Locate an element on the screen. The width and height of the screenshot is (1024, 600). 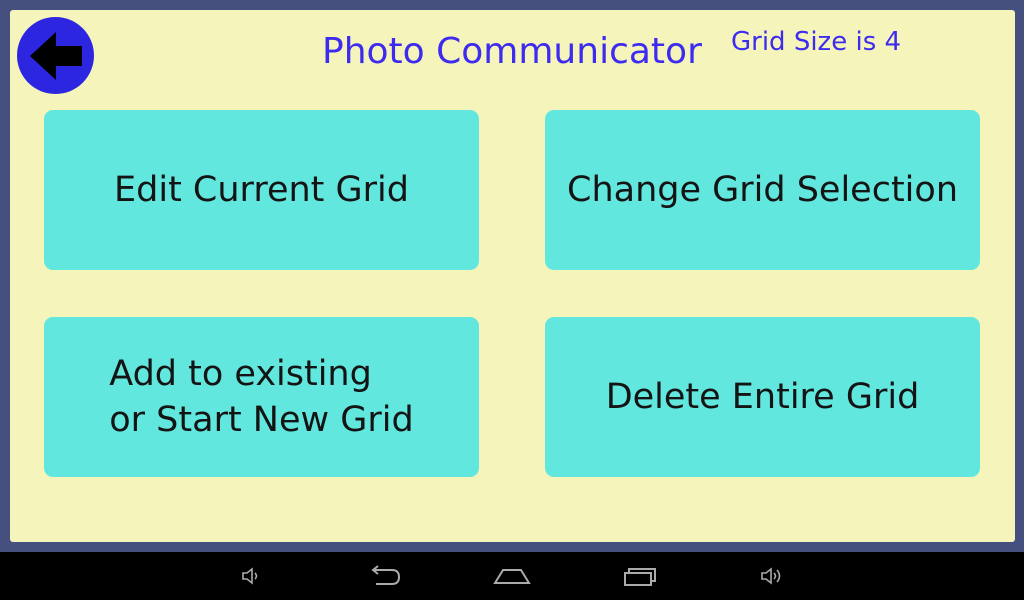
add-or-start-new-grid-button: Add to existing or Start New Grid is located at coordinates (261, 397).